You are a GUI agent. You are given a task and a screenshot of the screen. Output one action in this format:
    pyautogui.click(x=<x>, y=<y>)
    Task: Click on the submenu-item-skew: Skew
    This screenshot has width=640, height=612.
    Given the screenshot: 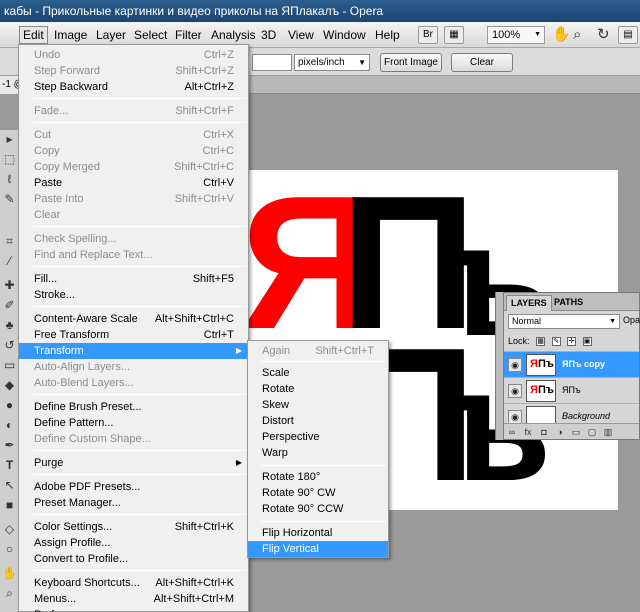 What is the action you would take?
    pyautogui.click(x=318, y=405)
    